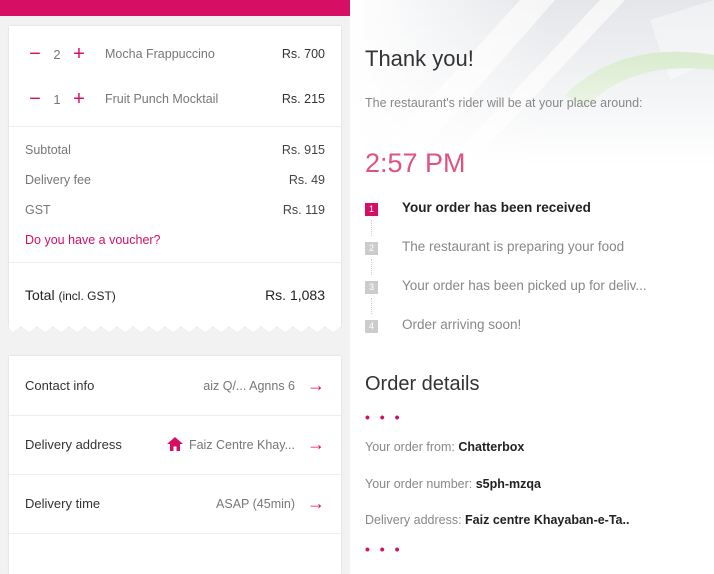 The height and width of the screenshot is (574, 714). What do you see at coordinates (547, 520) in the screenshot?
I see `order-address: Faiz centre Khayaban-e-Ta..` at bounding box center [547, 520].